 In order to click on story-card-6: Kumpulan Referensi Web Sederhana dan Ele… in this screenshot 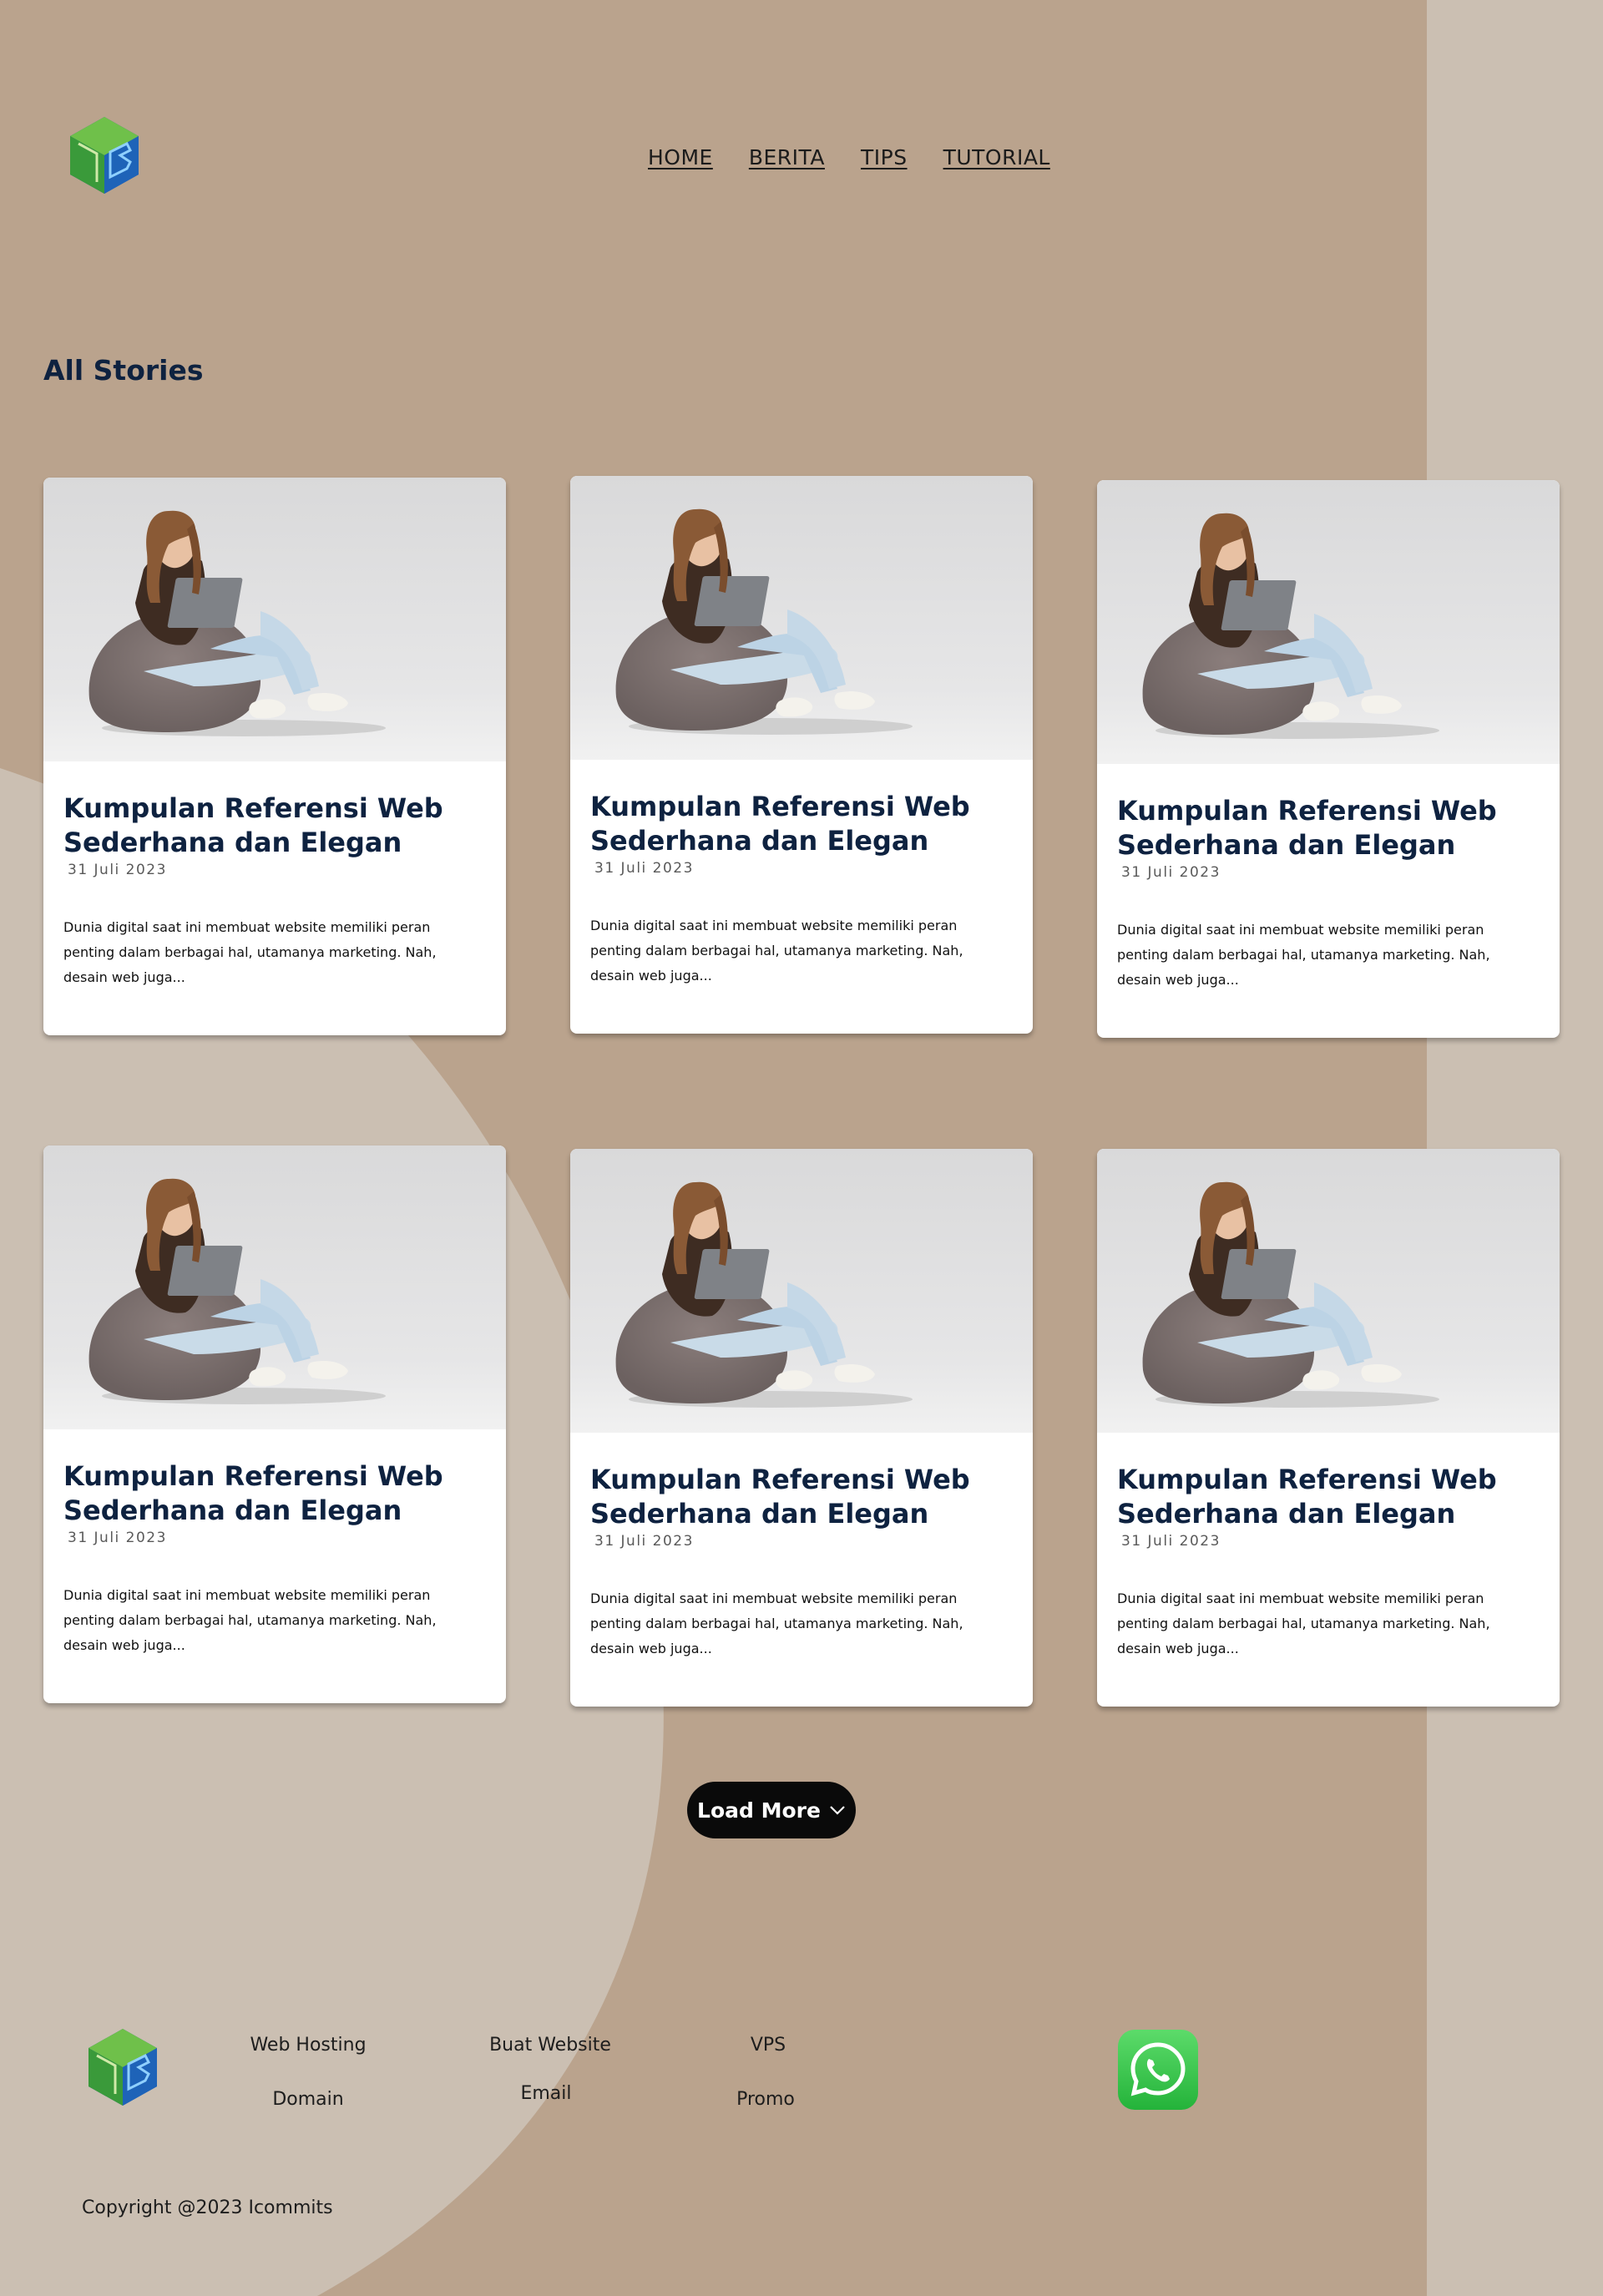, I will do `click(1328, 1428)`.